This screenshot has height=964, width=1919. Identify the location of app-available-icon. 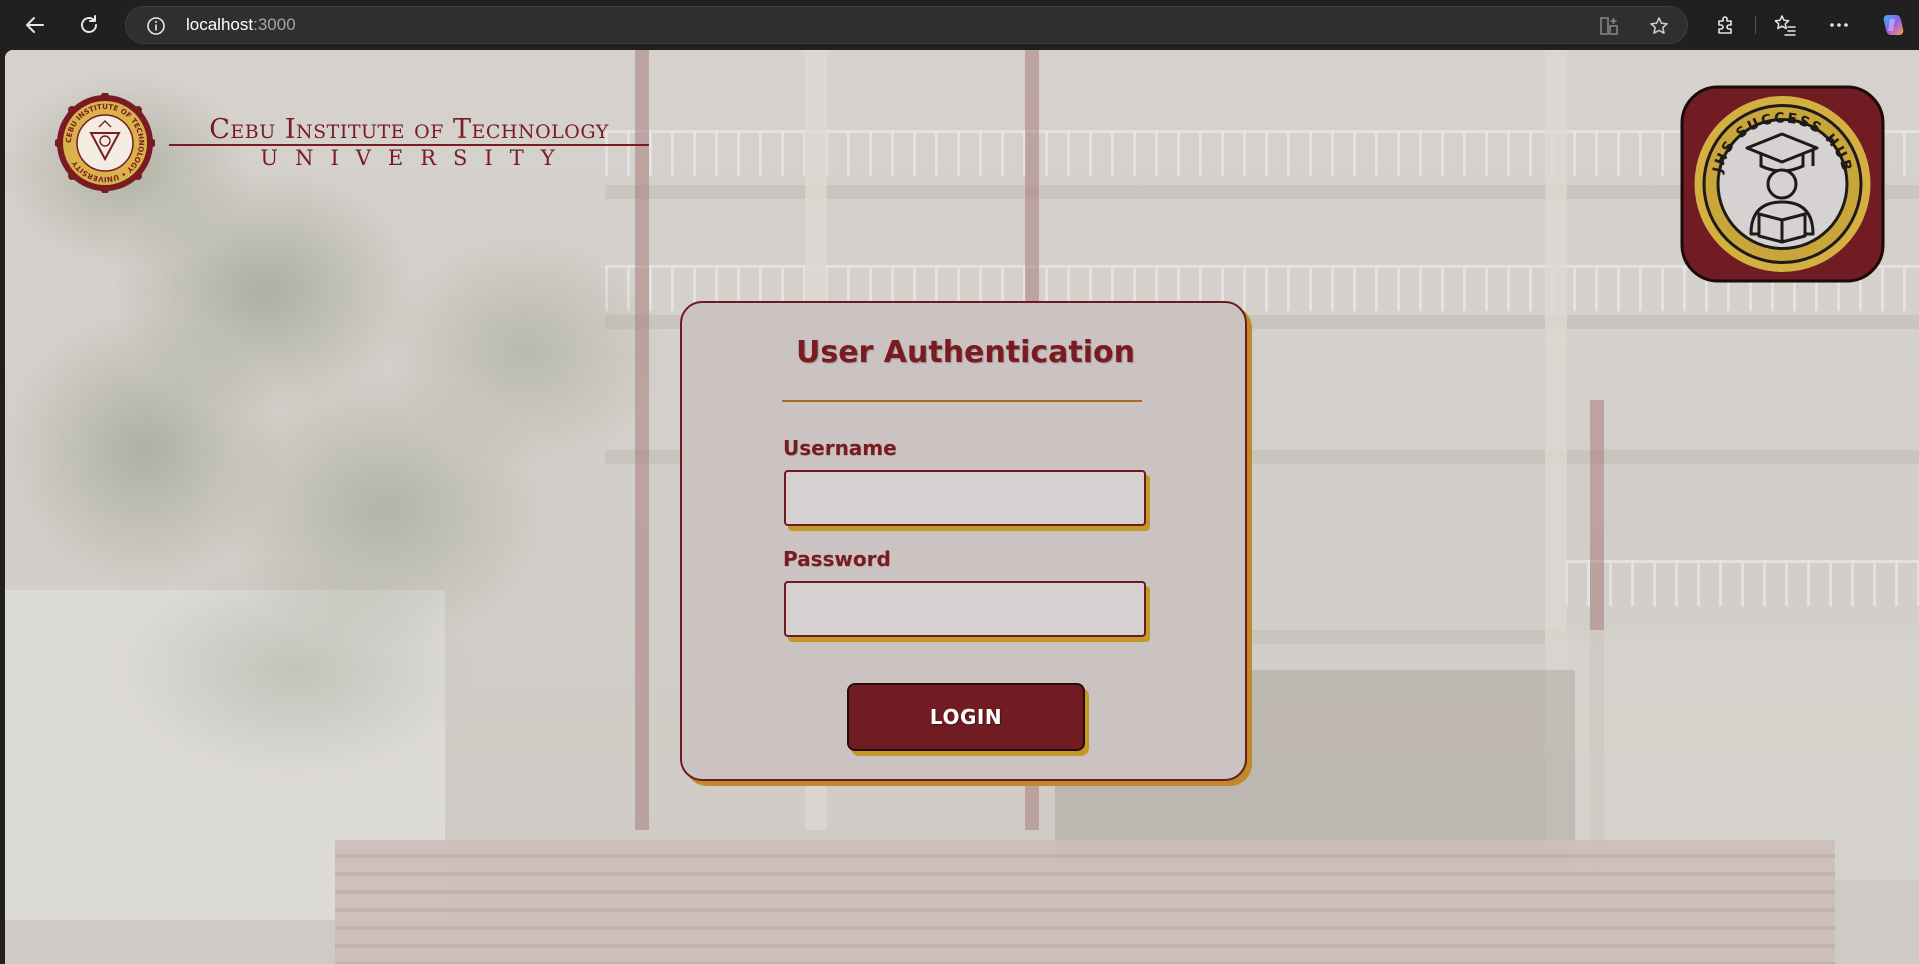
(1609, 26).